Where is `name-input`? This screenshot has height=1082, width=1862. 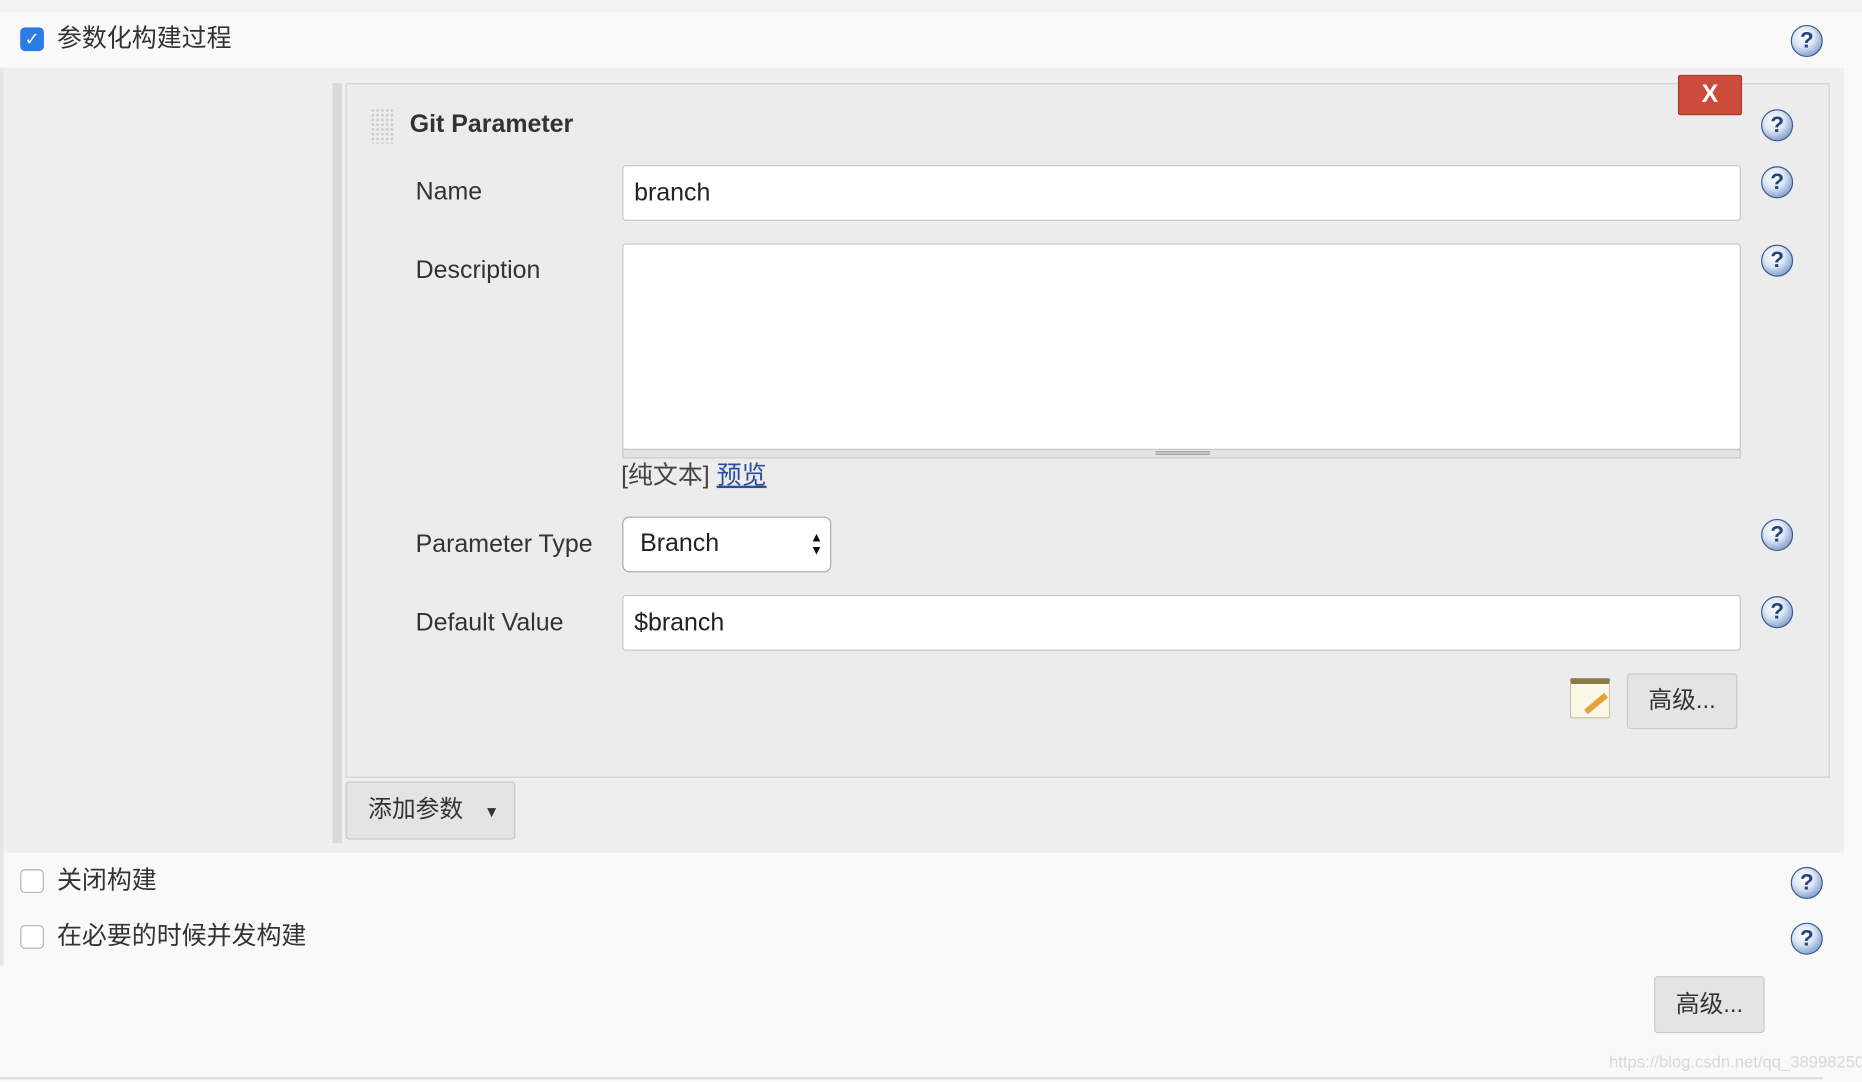 name-input is located at coordinates (1181, 193).